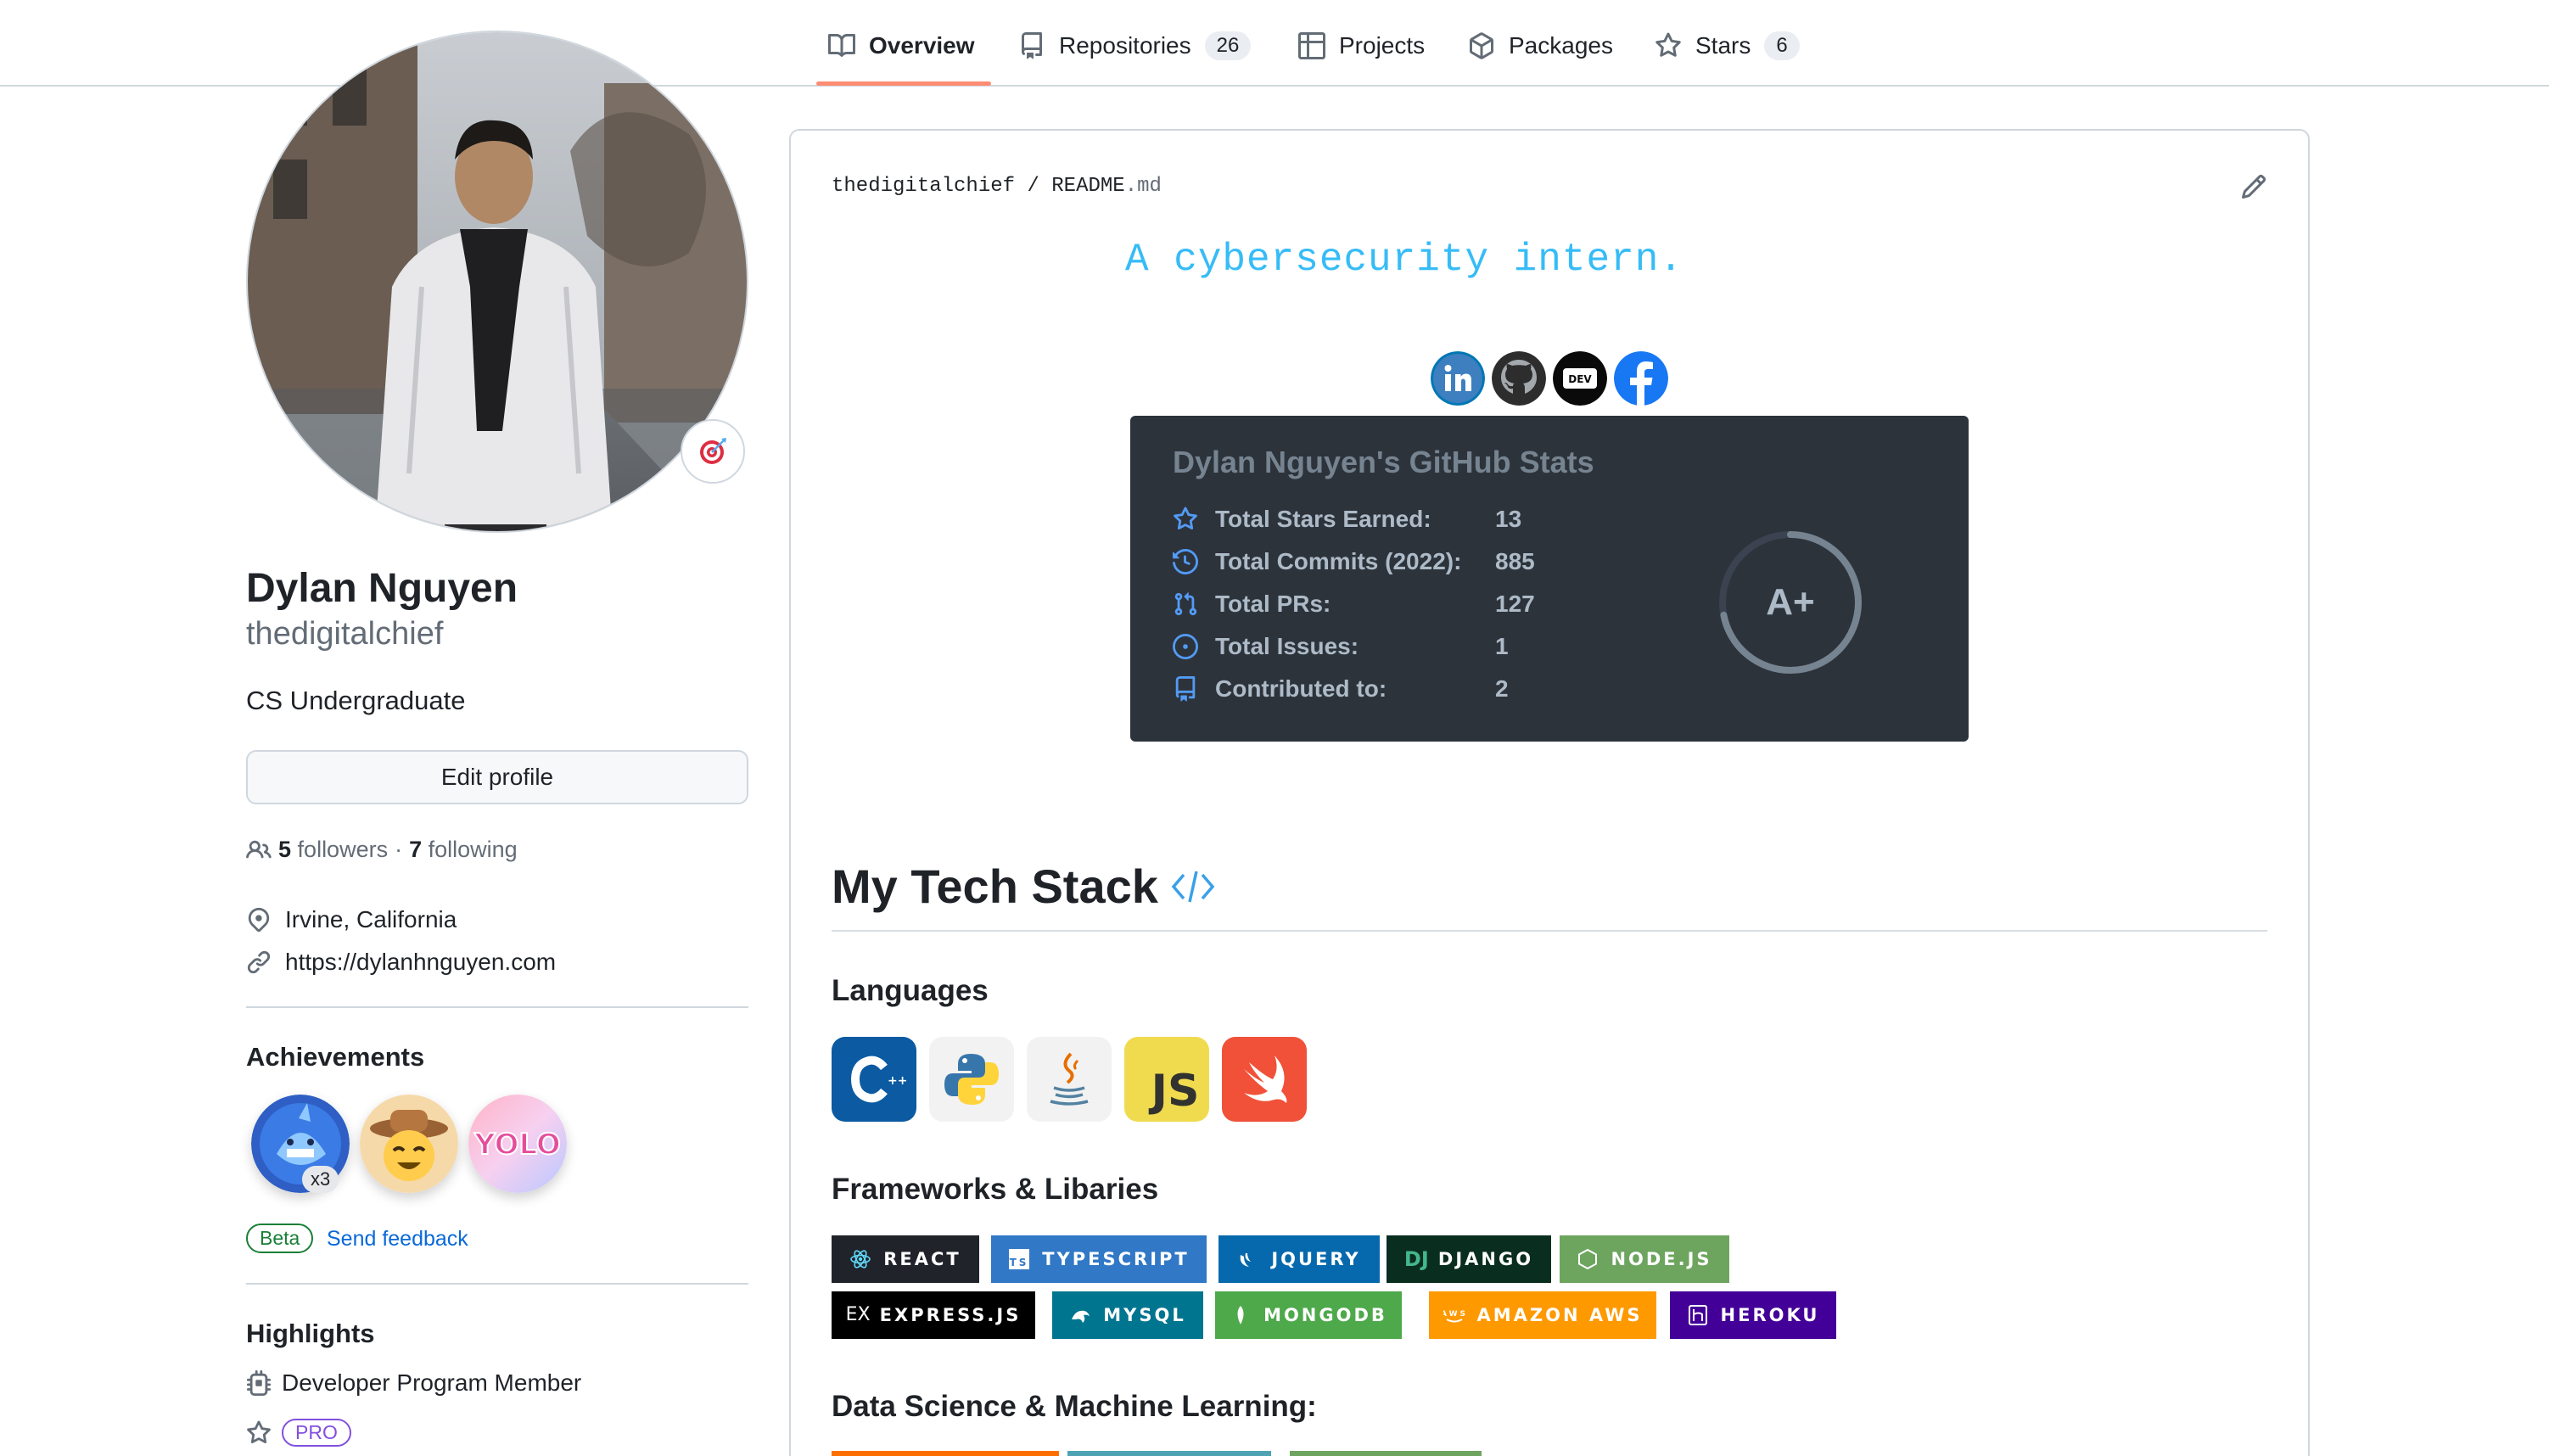 The height and width of the screenshot is (1456, 2549). Describe the element at coordinates (335, 1057) in the screenshot. I see `achievements-heading: Achievements` at that location.